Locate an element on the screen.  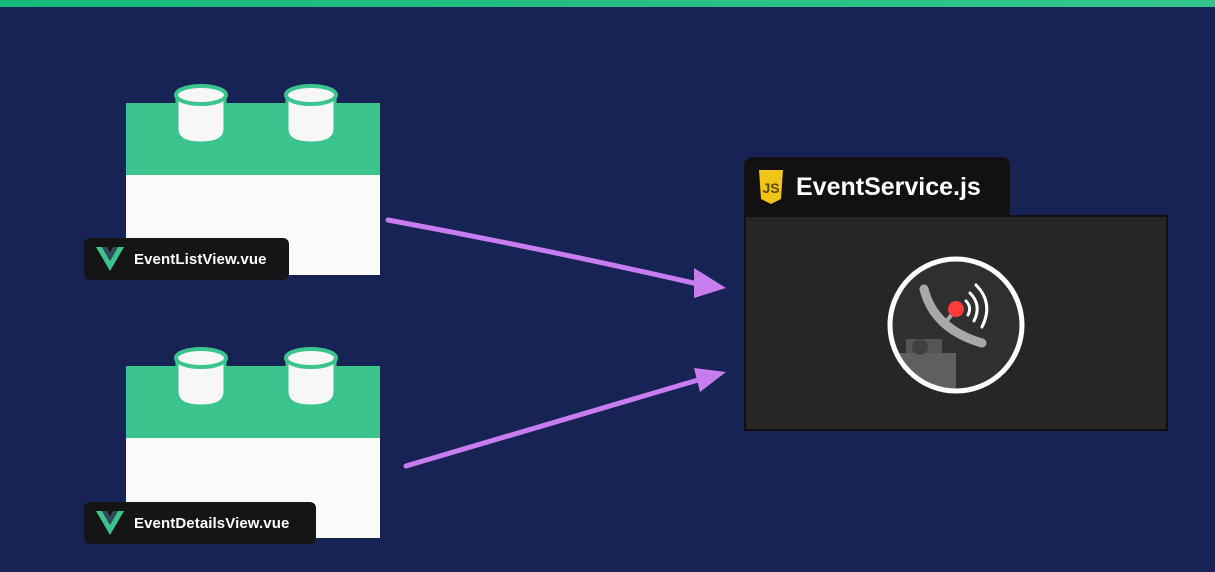
js-badge-text: JS is located at coordinates (770, 188).